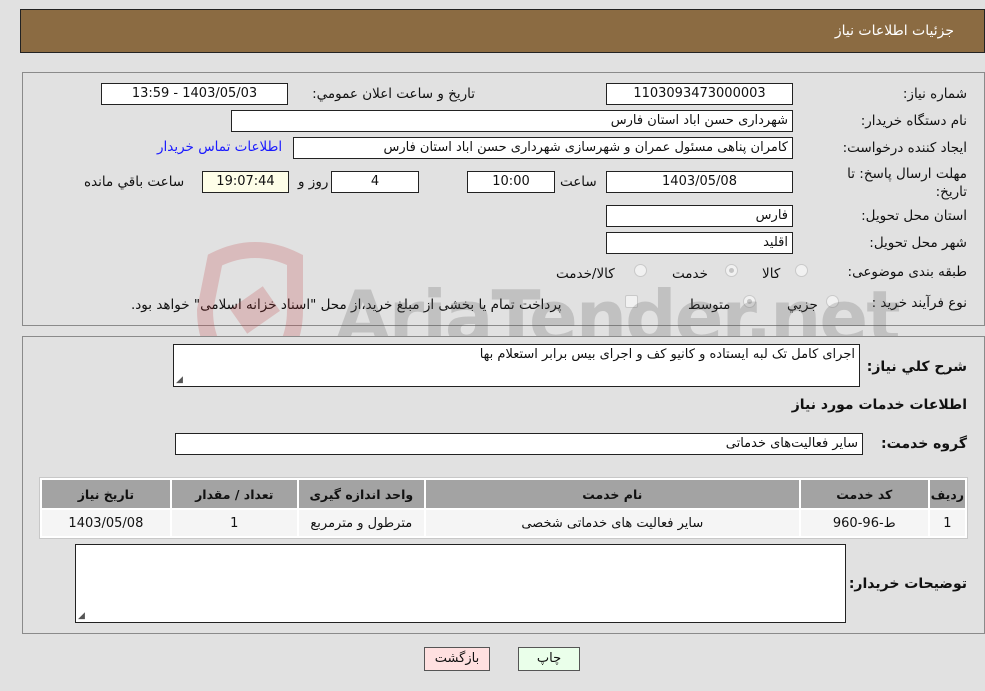  I want to click on buyer-contact-link: اطلاعات تماس خريدار, so click(219, 147).